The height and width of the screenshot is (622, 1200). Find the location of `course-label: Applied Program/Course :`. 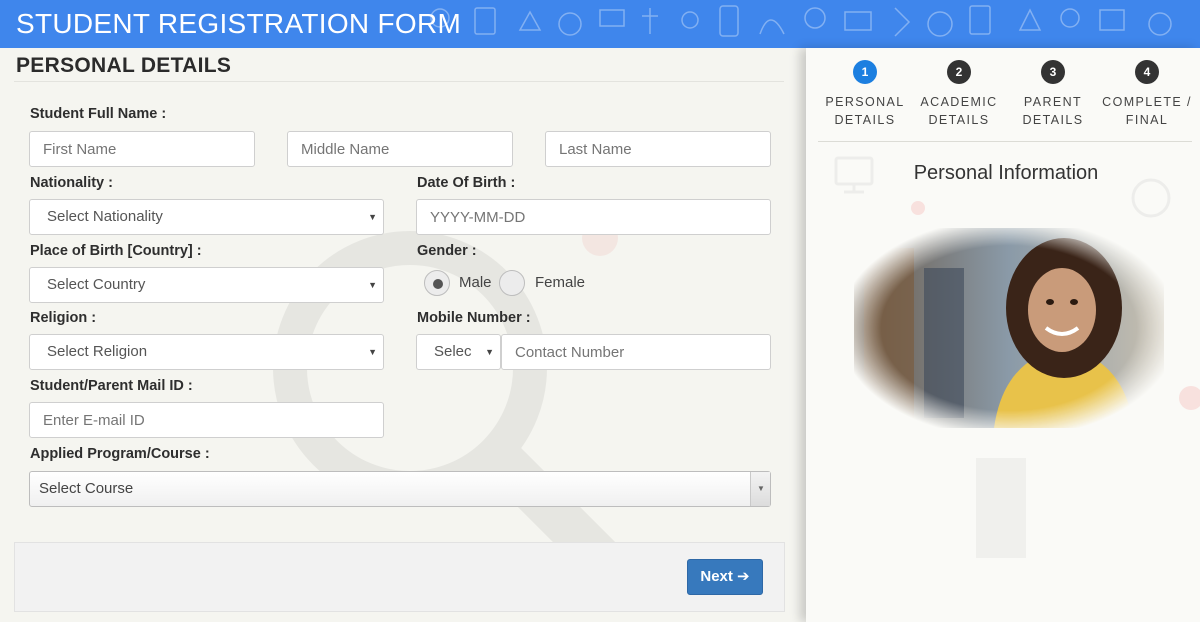

course-label: Applied Program/Course : is located at coordinates (120, 454).